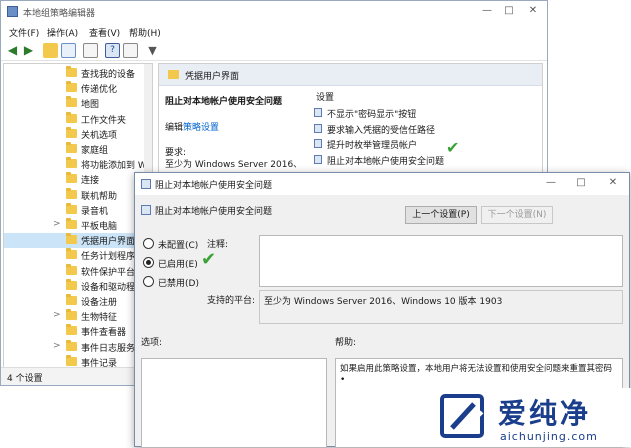 The height and width of the screenshot is (448, 631). I want to click on policy-setting-icon, so click(318, 112).